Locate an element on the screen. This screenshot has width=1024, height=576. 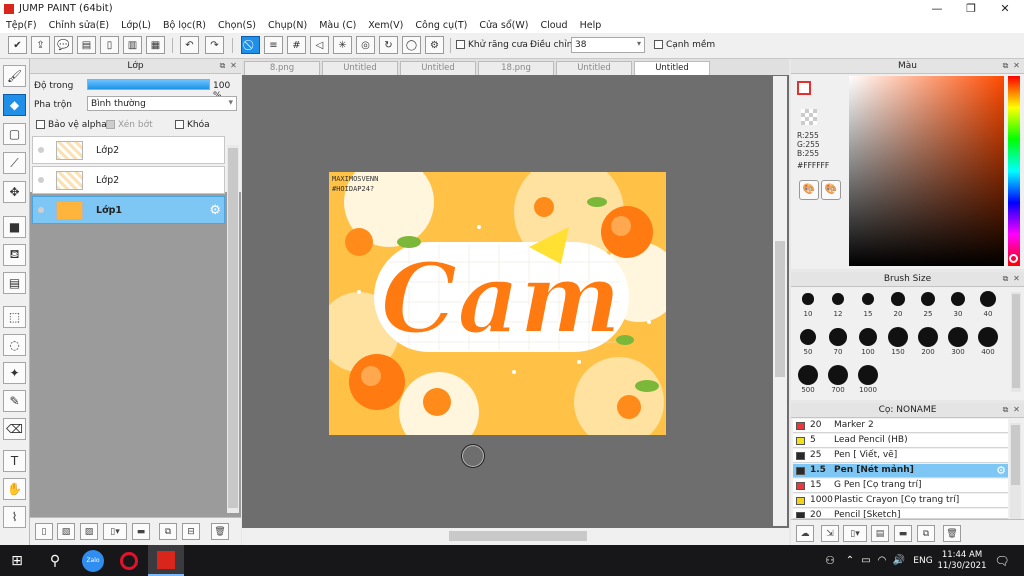
brush-size-option: 40 is located at coordinates (988, 304).